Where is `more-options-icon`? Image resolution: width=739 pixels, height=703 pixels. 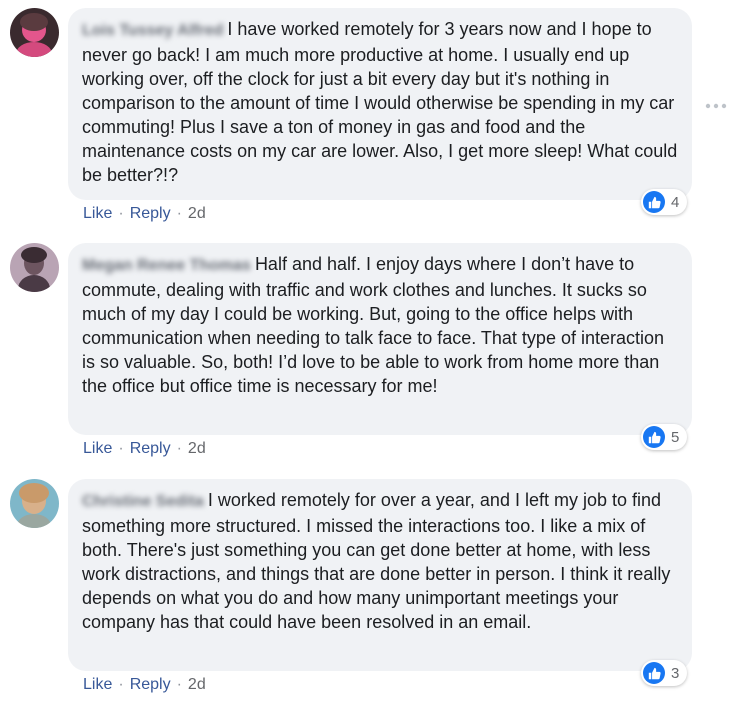 more-options-icon is located at coordinates (716, 103).